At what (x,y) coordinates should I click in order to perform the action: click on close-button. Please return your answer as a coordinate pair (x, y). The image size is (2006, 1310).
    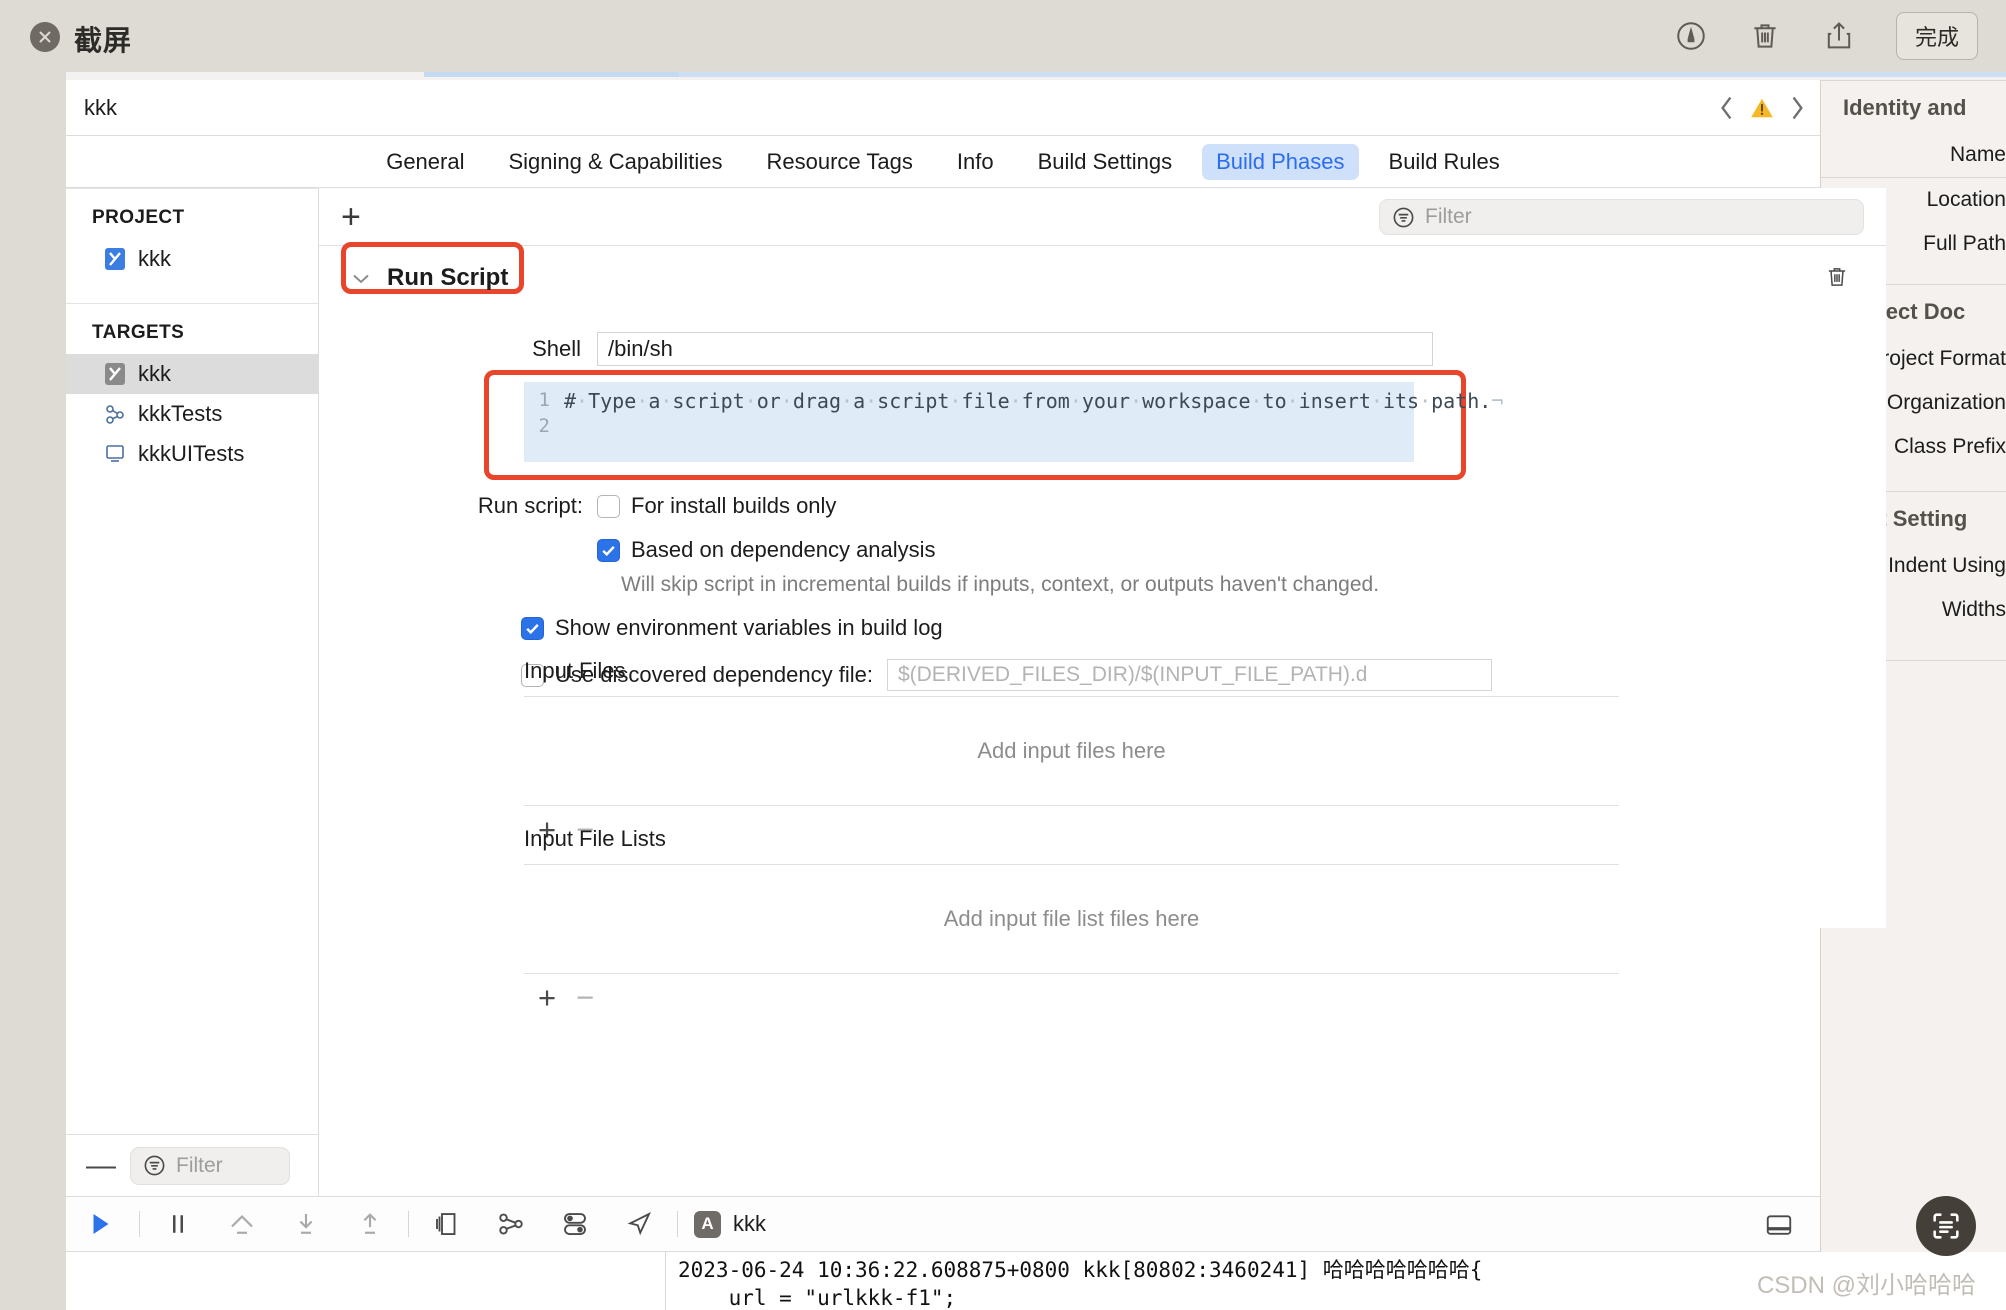
    Looking at the image, I should click on (45, 37).